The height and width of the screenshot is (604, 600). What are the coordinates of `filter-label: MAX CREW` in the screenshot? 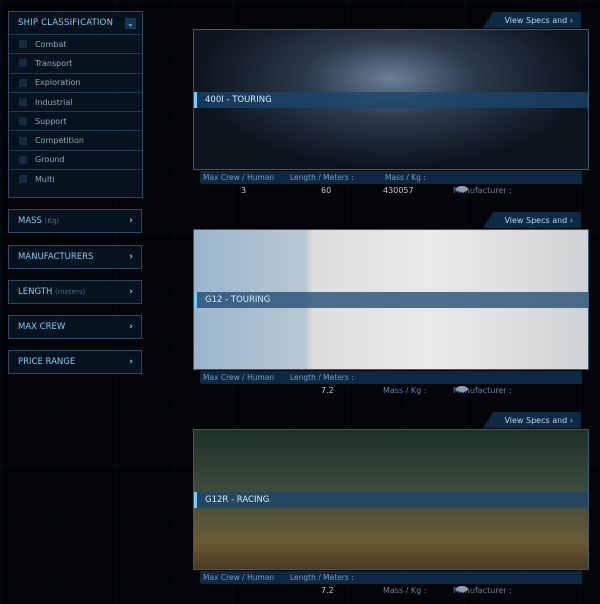 It's located at (42, 327).